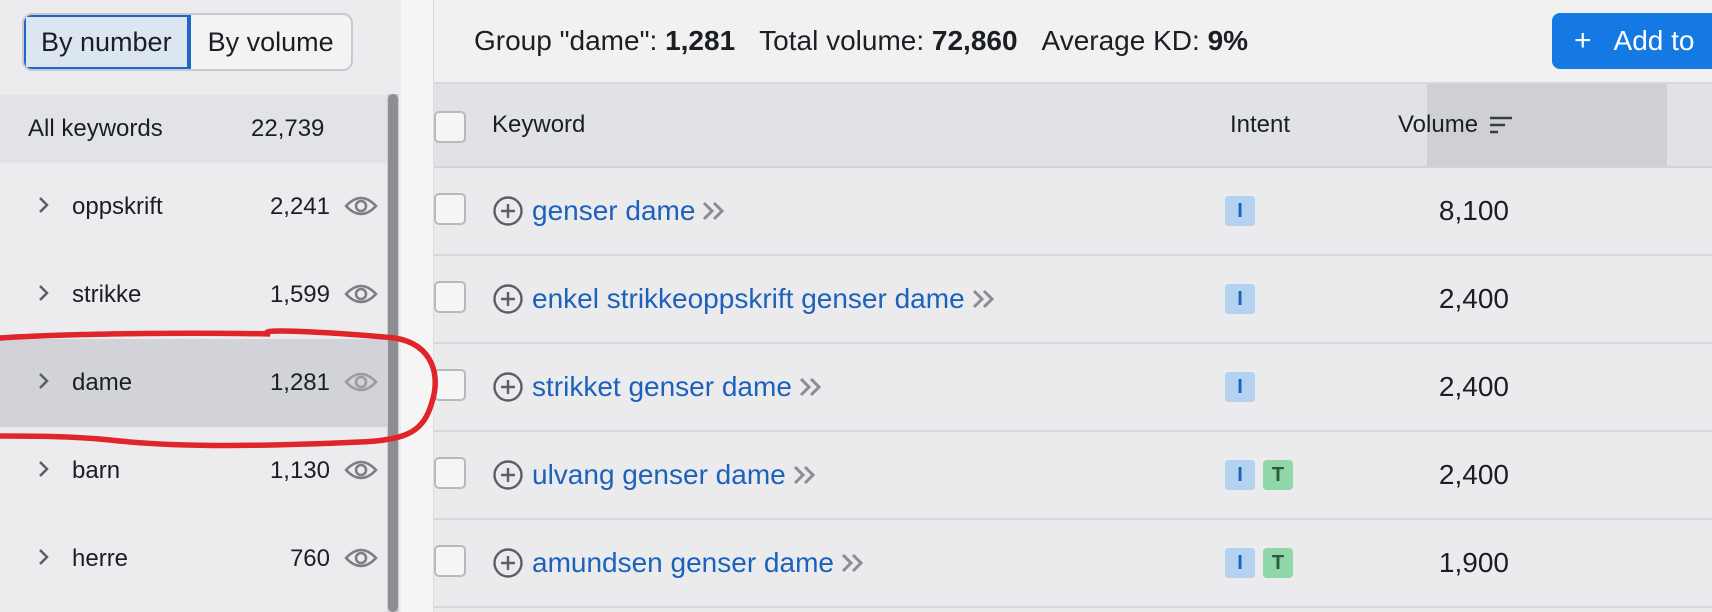  Describe the element at coordinates (845, 40) in the screenshot. I see `total-volume-label: Total volume:` at that location.